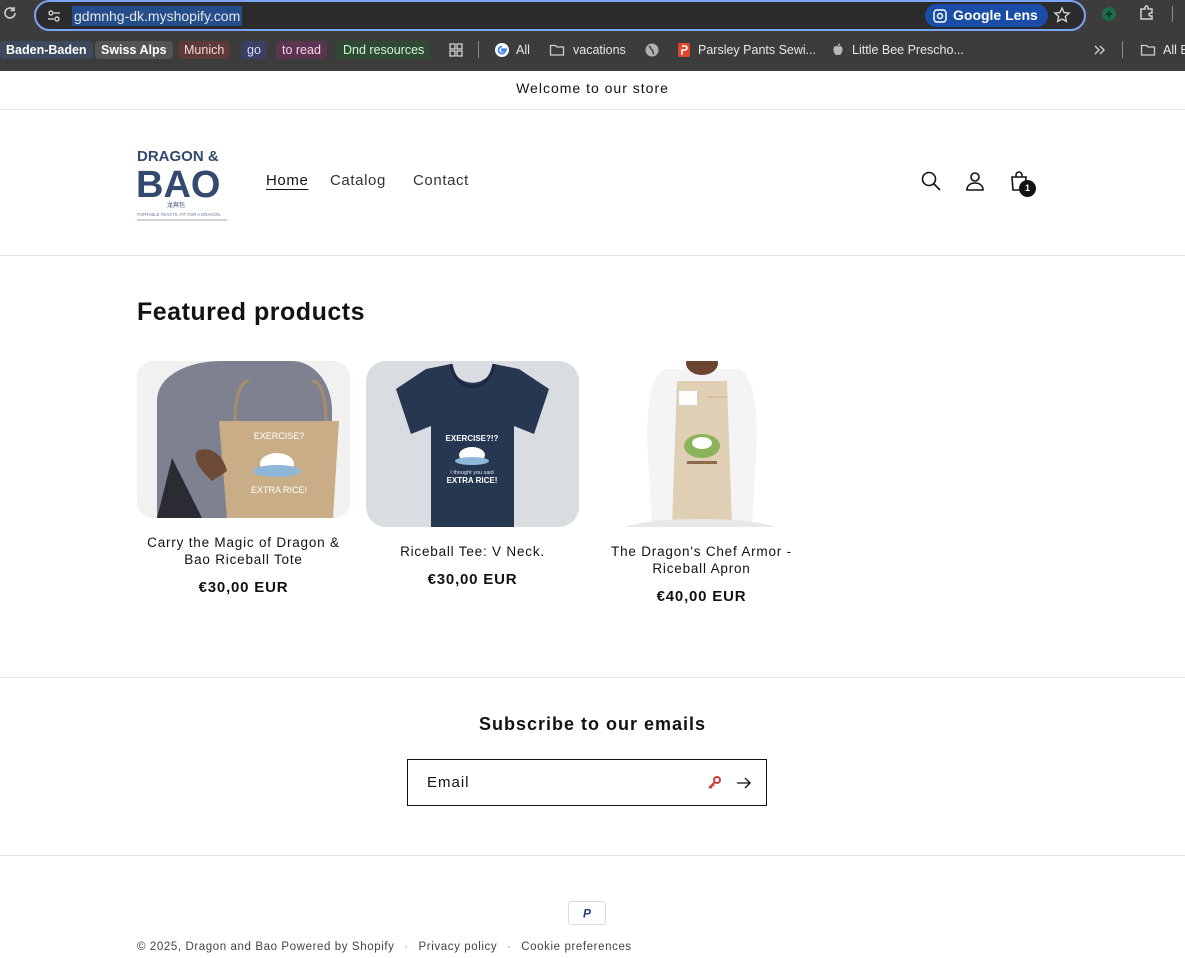 The image size is (1185, 958). I want to click on product-image-tote: EXERCISE? EXTRA RICE!, so click(243, 439).